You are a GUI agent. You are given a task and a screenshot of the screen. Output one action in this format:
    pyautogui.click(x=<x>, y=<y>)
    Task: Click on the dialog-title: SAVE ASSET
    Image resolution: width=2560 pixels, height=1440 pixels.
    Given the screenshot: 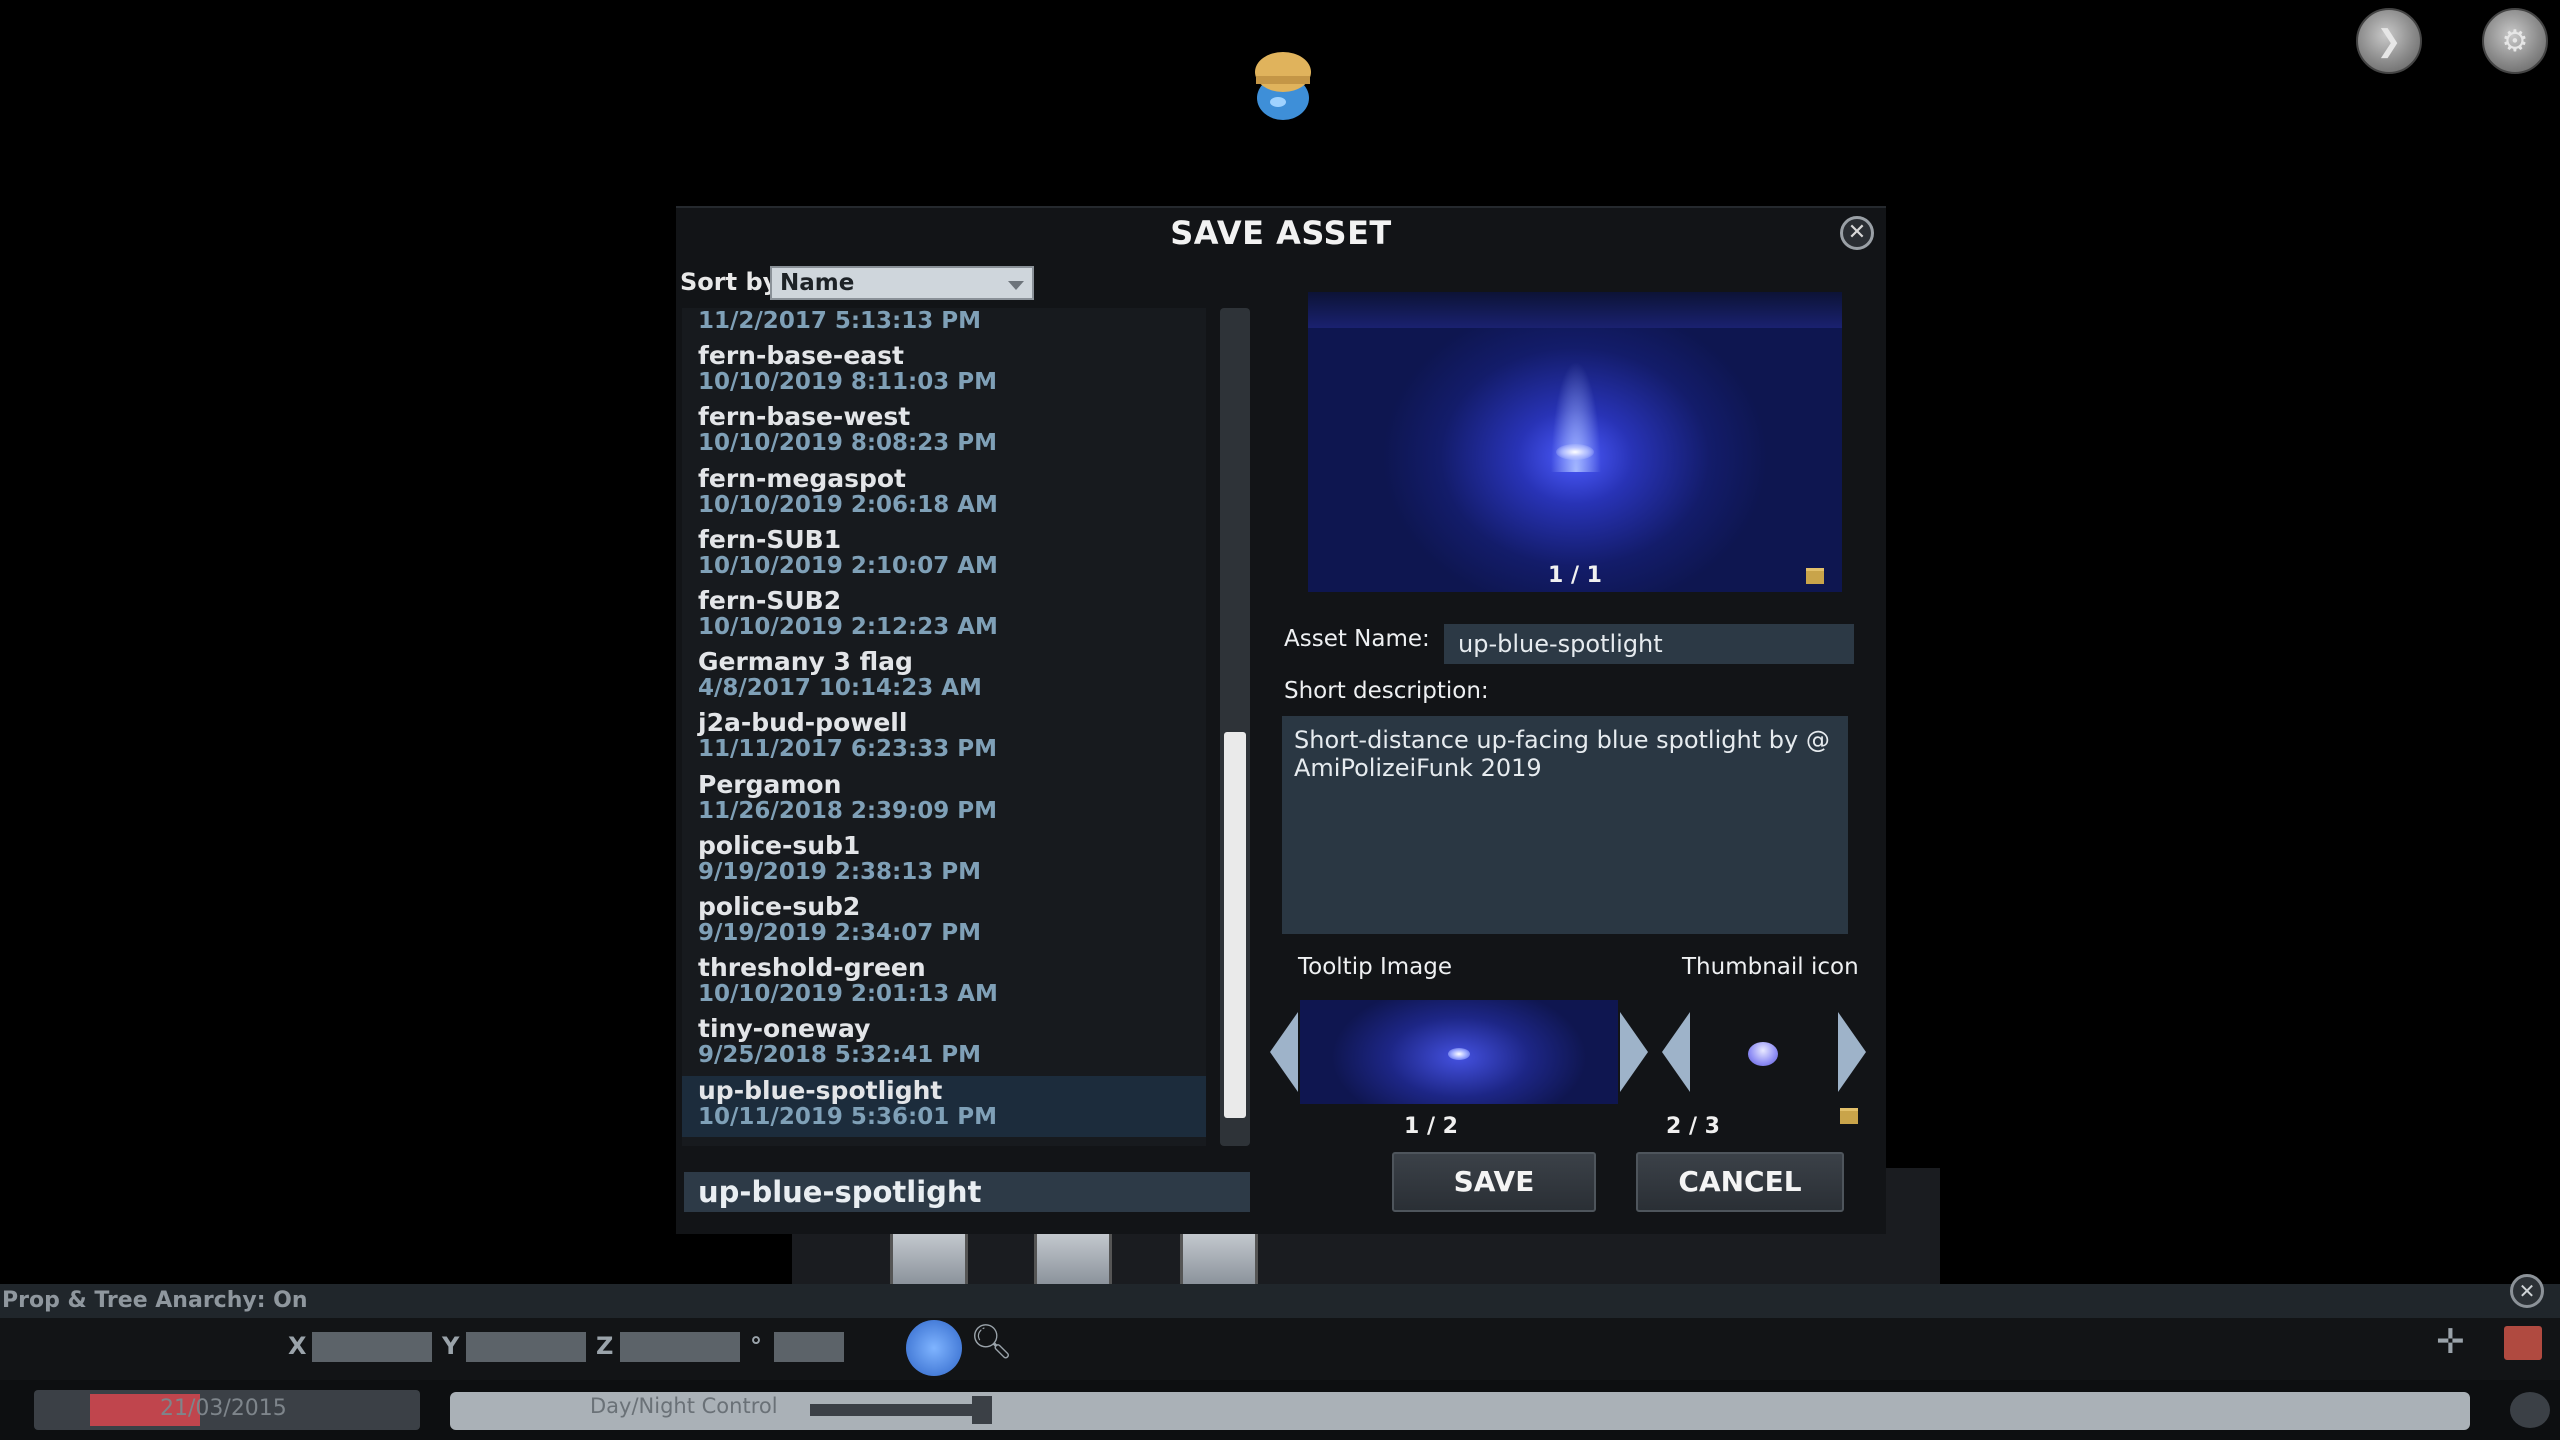 What is the action you would take?
    pyautogui.click(x=1281, y=233)
    